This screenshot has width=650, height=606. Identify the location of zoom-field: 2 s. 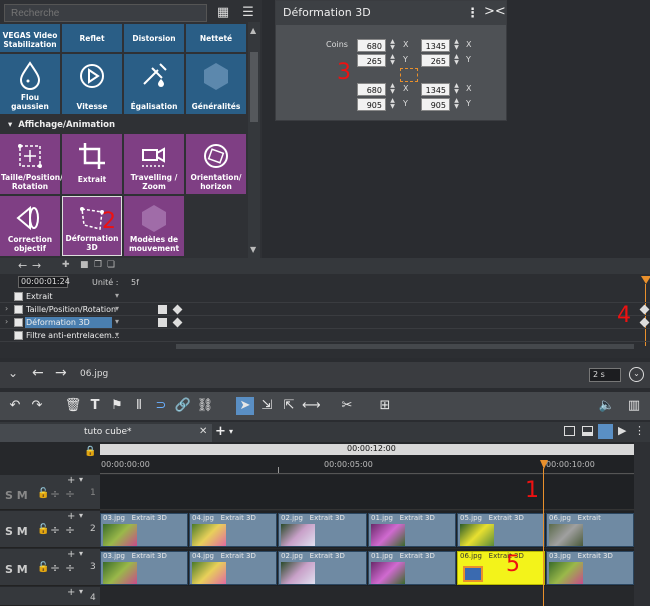
(605, 375).